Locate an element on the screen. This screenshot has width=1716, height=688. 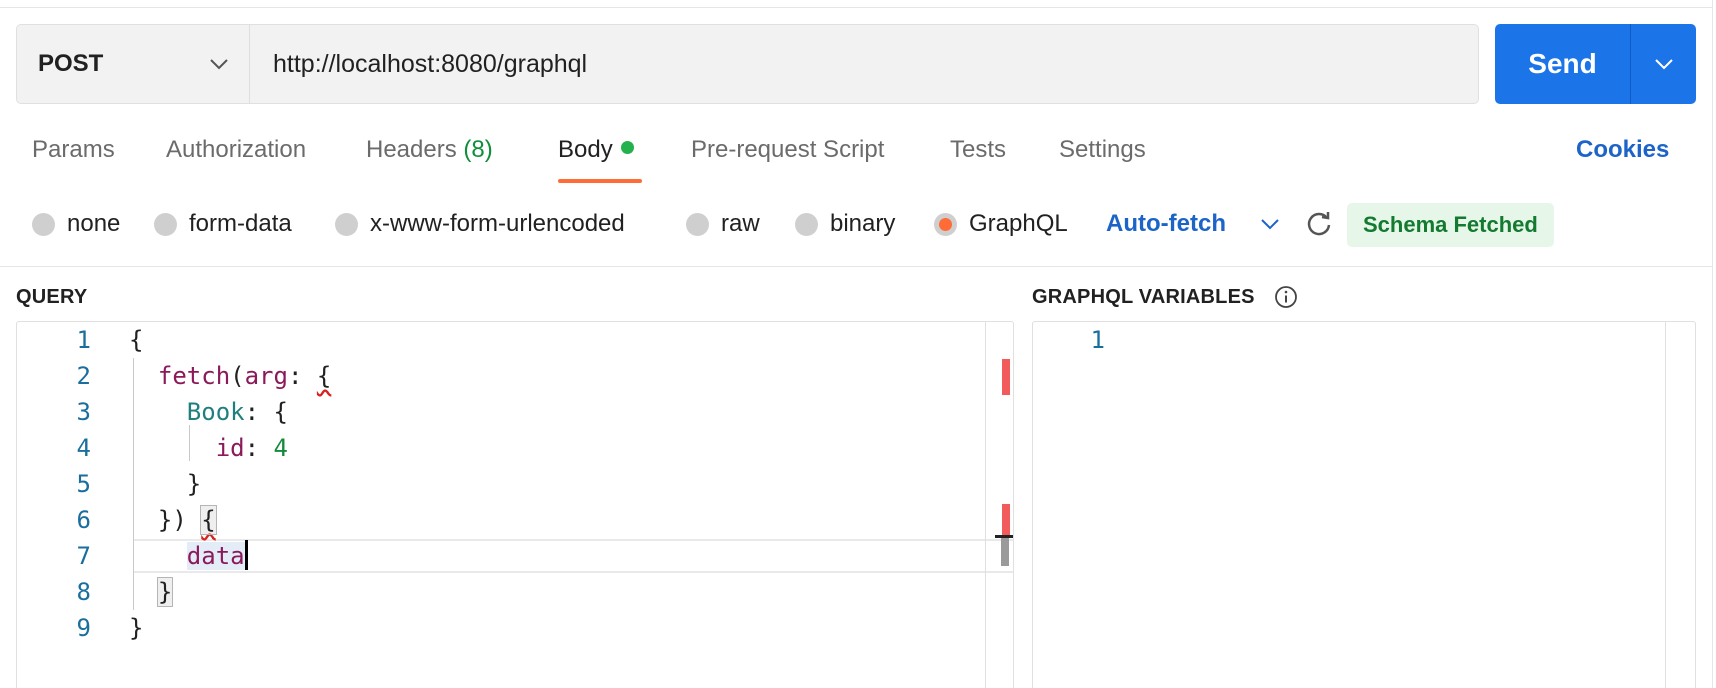
send-button-group: Send is located at coordinates (1595, 64).